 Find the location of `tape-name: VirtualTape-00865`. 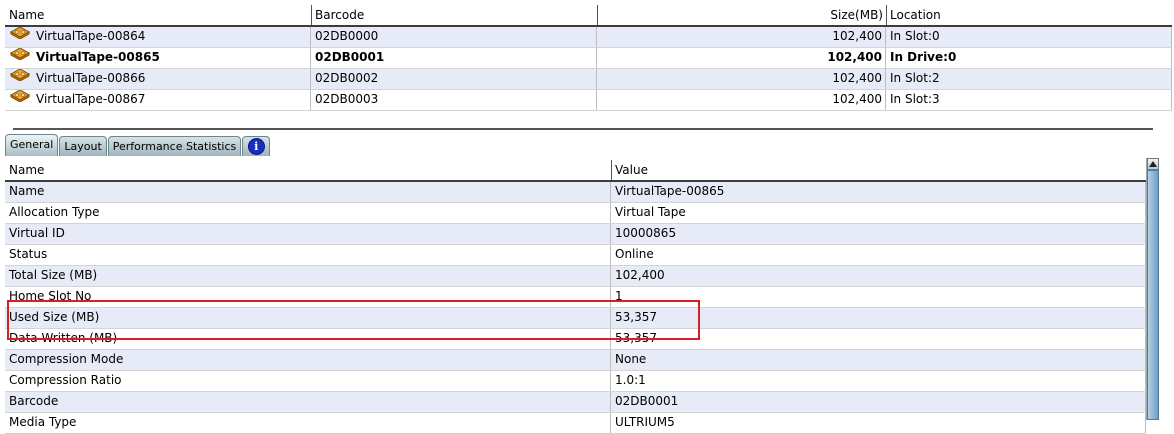

tape-name: VirtualTape-00865 is located at coordinates (98, 57).